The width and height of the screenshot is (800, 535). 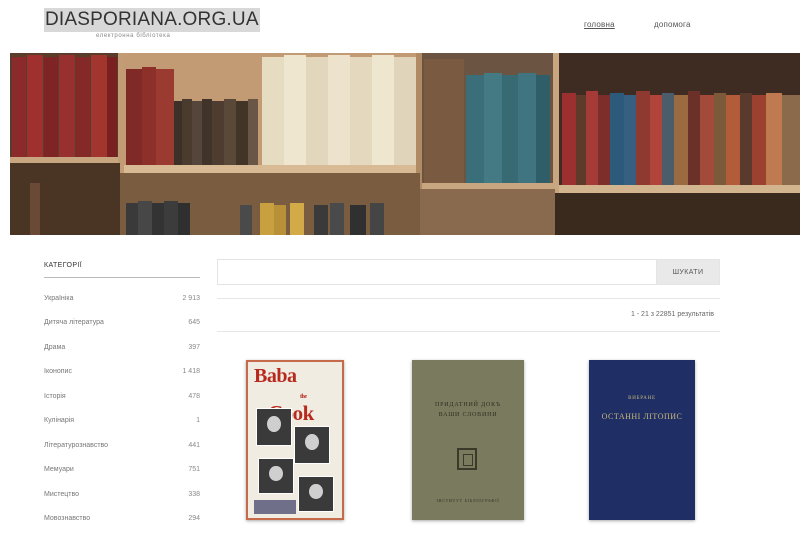 What do you see at coordinates (191, 372) in the screenshot?
I see `category-count: 1 418` at bounding box center [191, 372].